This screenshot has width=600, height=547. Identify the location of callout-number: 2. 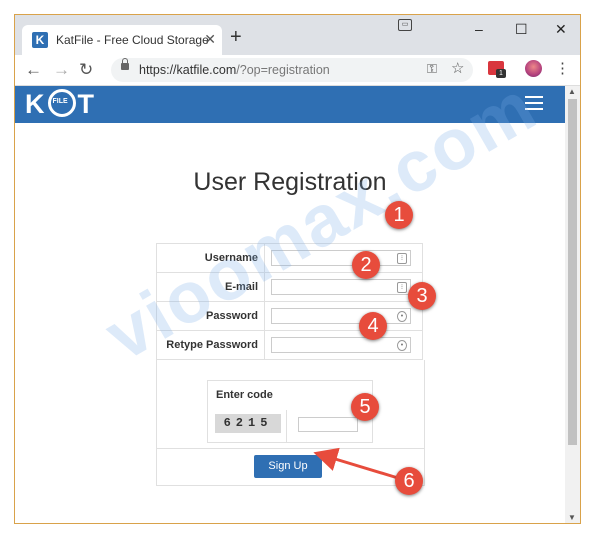
(366, 265).